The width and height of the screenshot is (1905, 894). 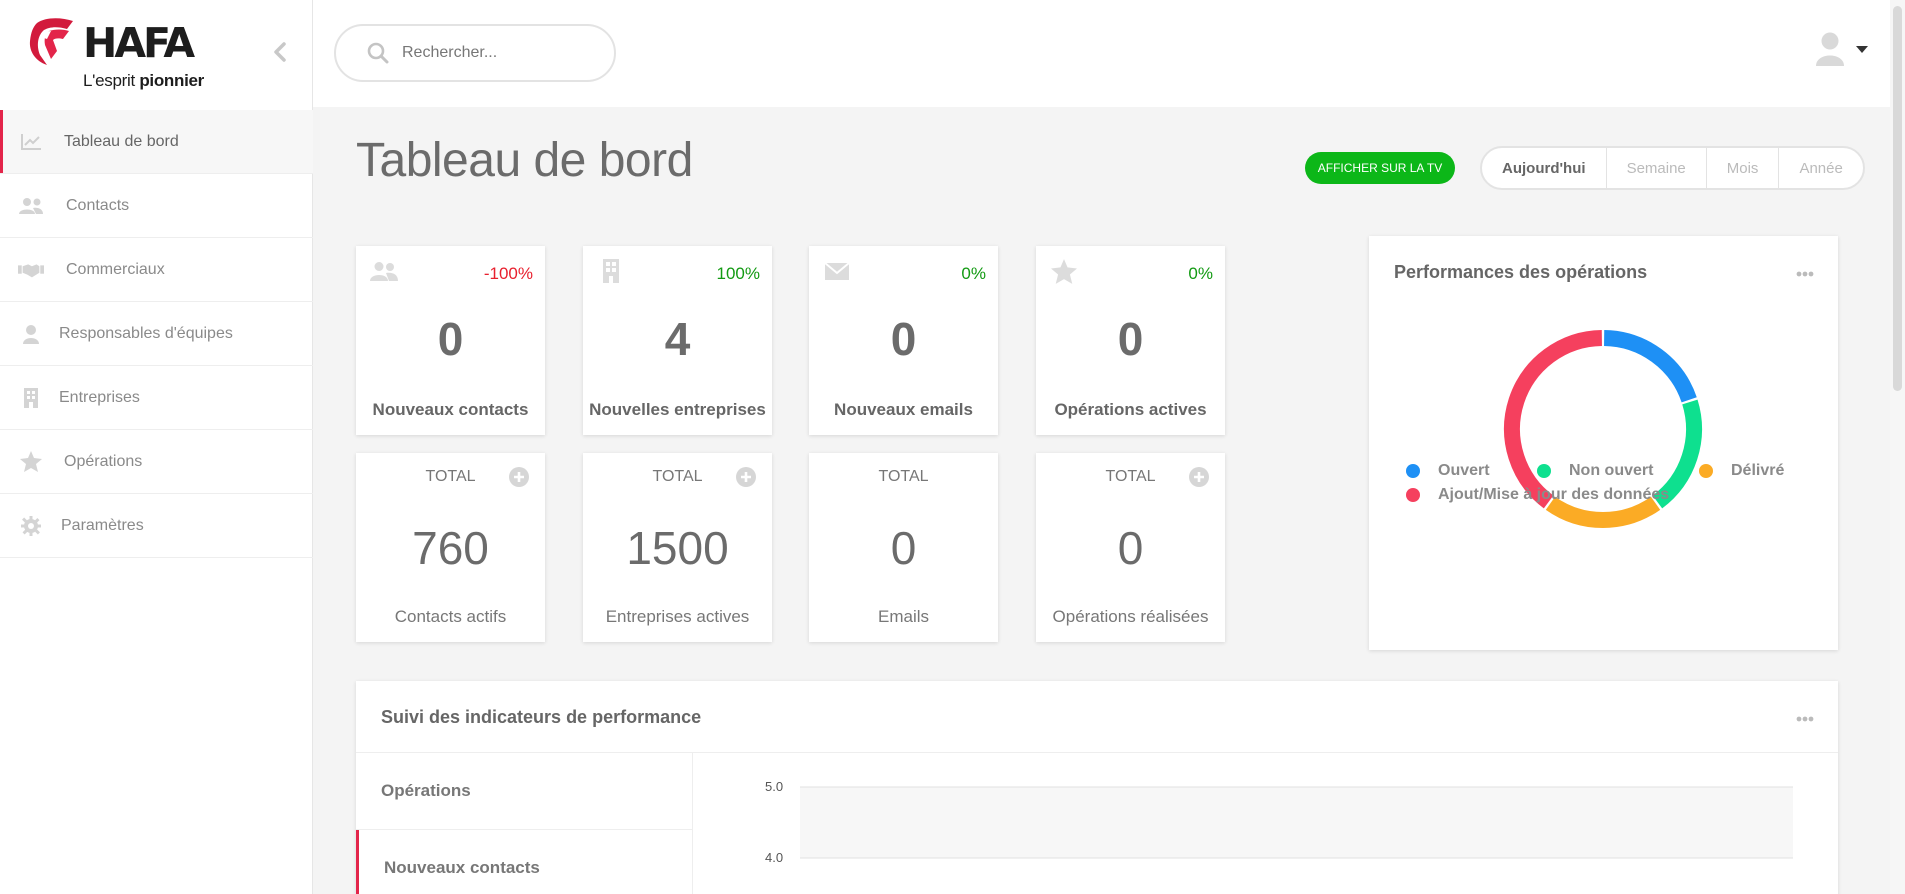 What do you see at coordinates (524, 862) in the screenshot?
I see `kpi-tab-new-contacts: Nouveaux contacts` at bounding box center [524, 862].